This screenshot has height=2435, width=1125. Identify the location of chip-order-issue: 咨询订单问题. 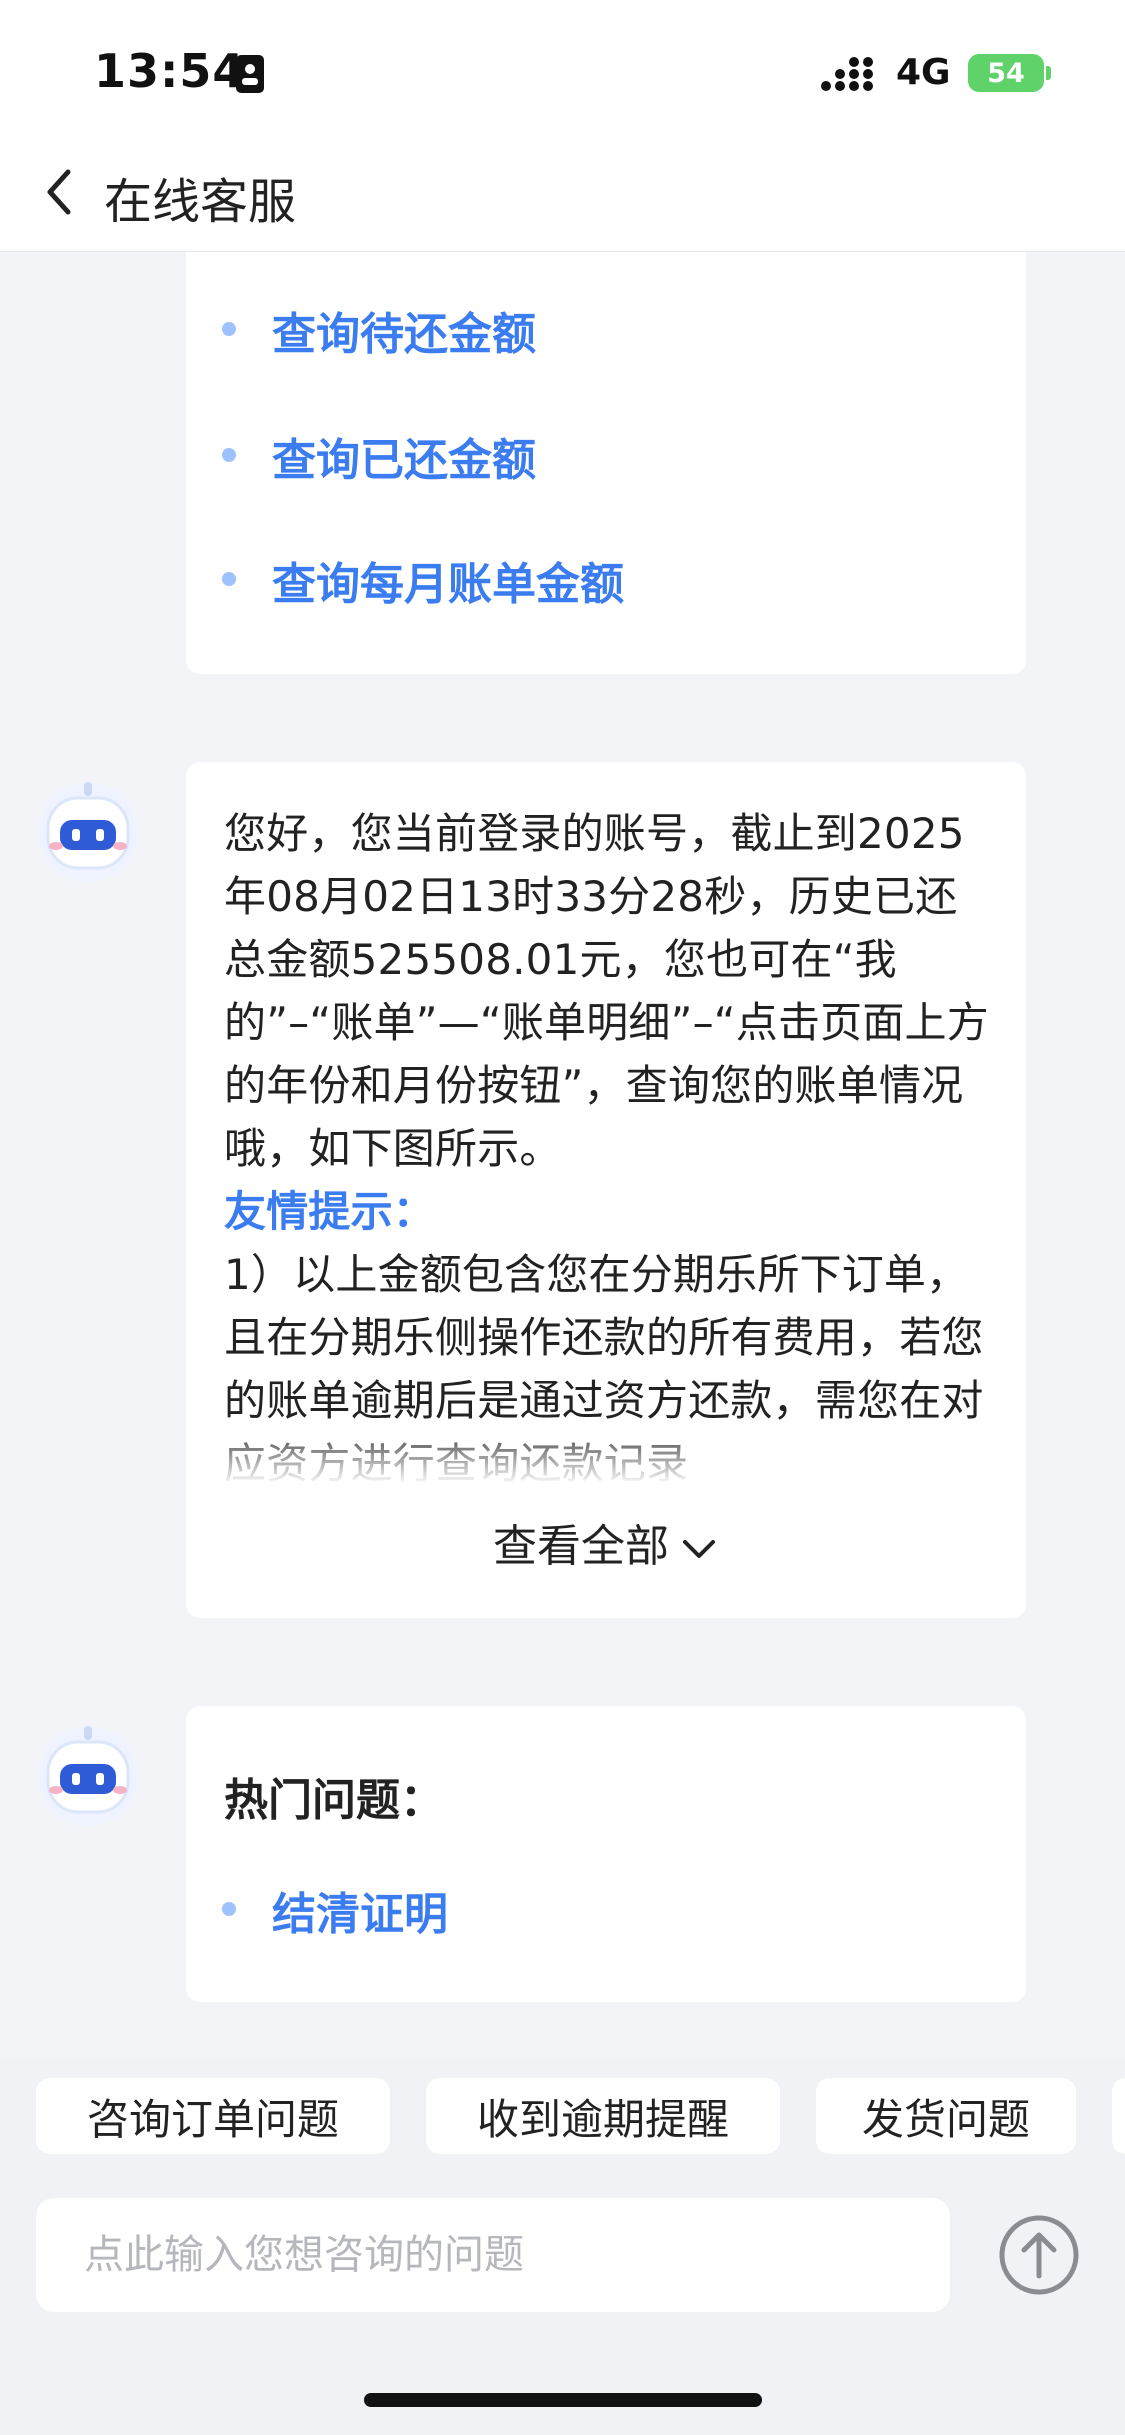
(213, 2116).